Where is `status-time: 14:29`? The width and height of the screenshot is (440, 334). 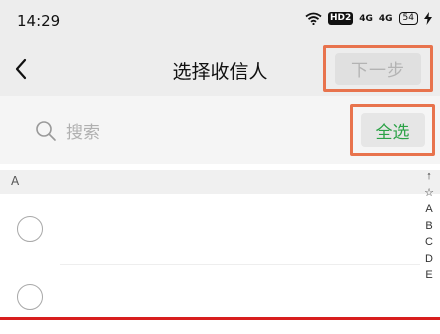 status-time: 14:29 is located at coordinates (39, 21).